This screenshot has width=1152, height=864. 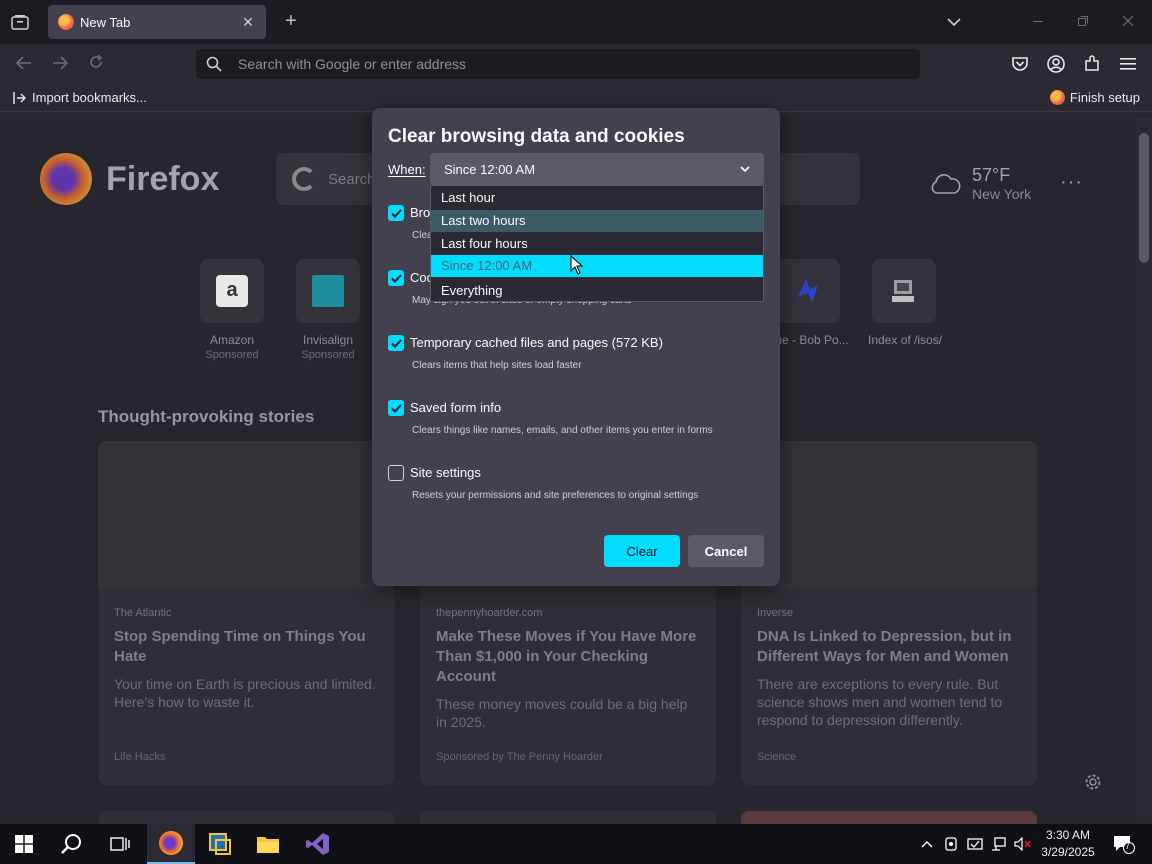 I want to click on address-bar: Search with Google or enter address, so click(x=558, y=64).